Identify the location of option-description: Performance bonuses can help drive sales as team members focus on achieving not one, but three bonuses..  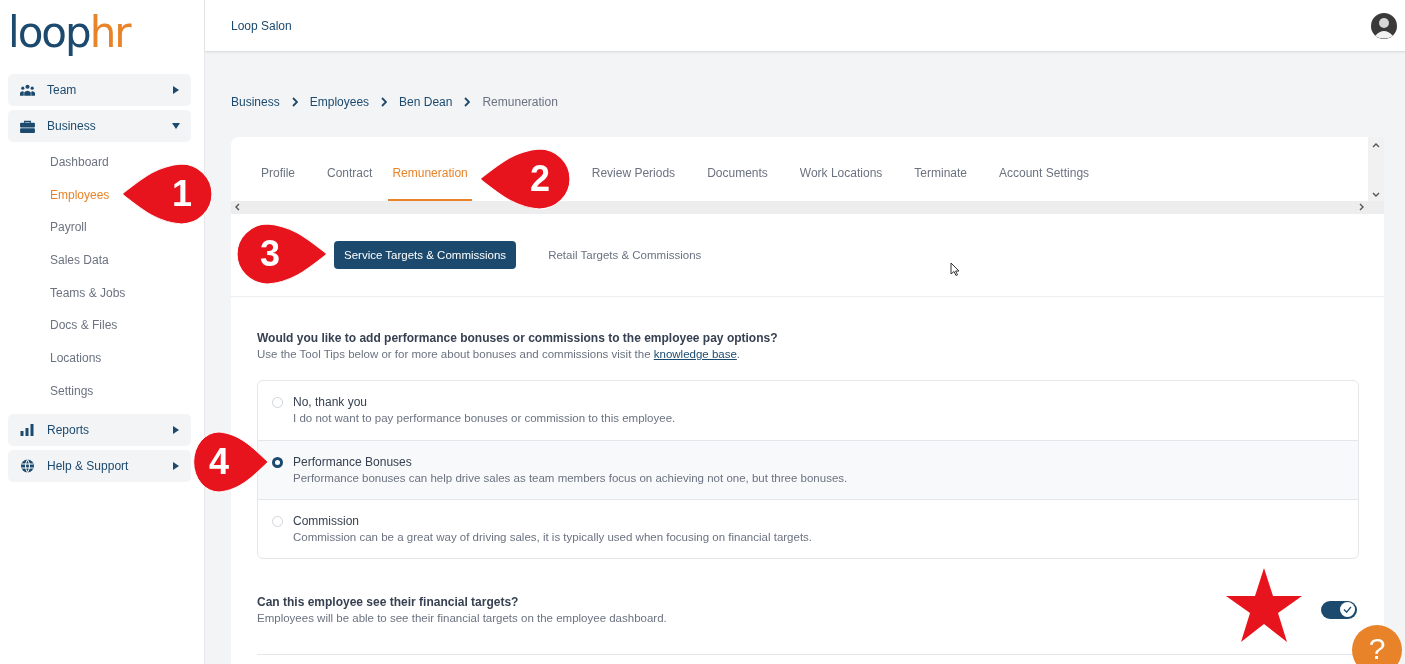
(570, 478).